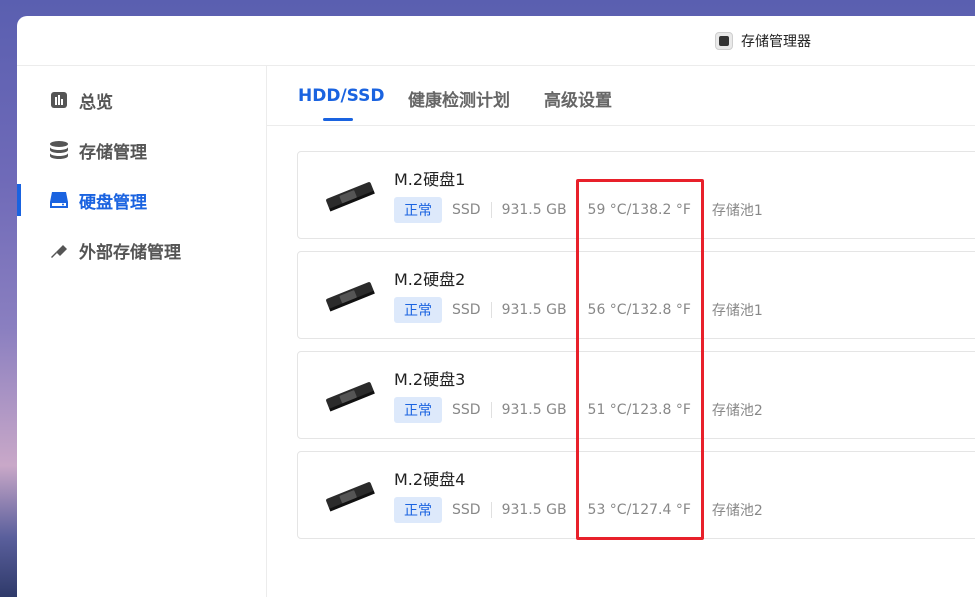  What do you see at coordinates (496, 41) in the screenshot?
I see `title-bar: 存储管理器` at bounding box center [496, 41].